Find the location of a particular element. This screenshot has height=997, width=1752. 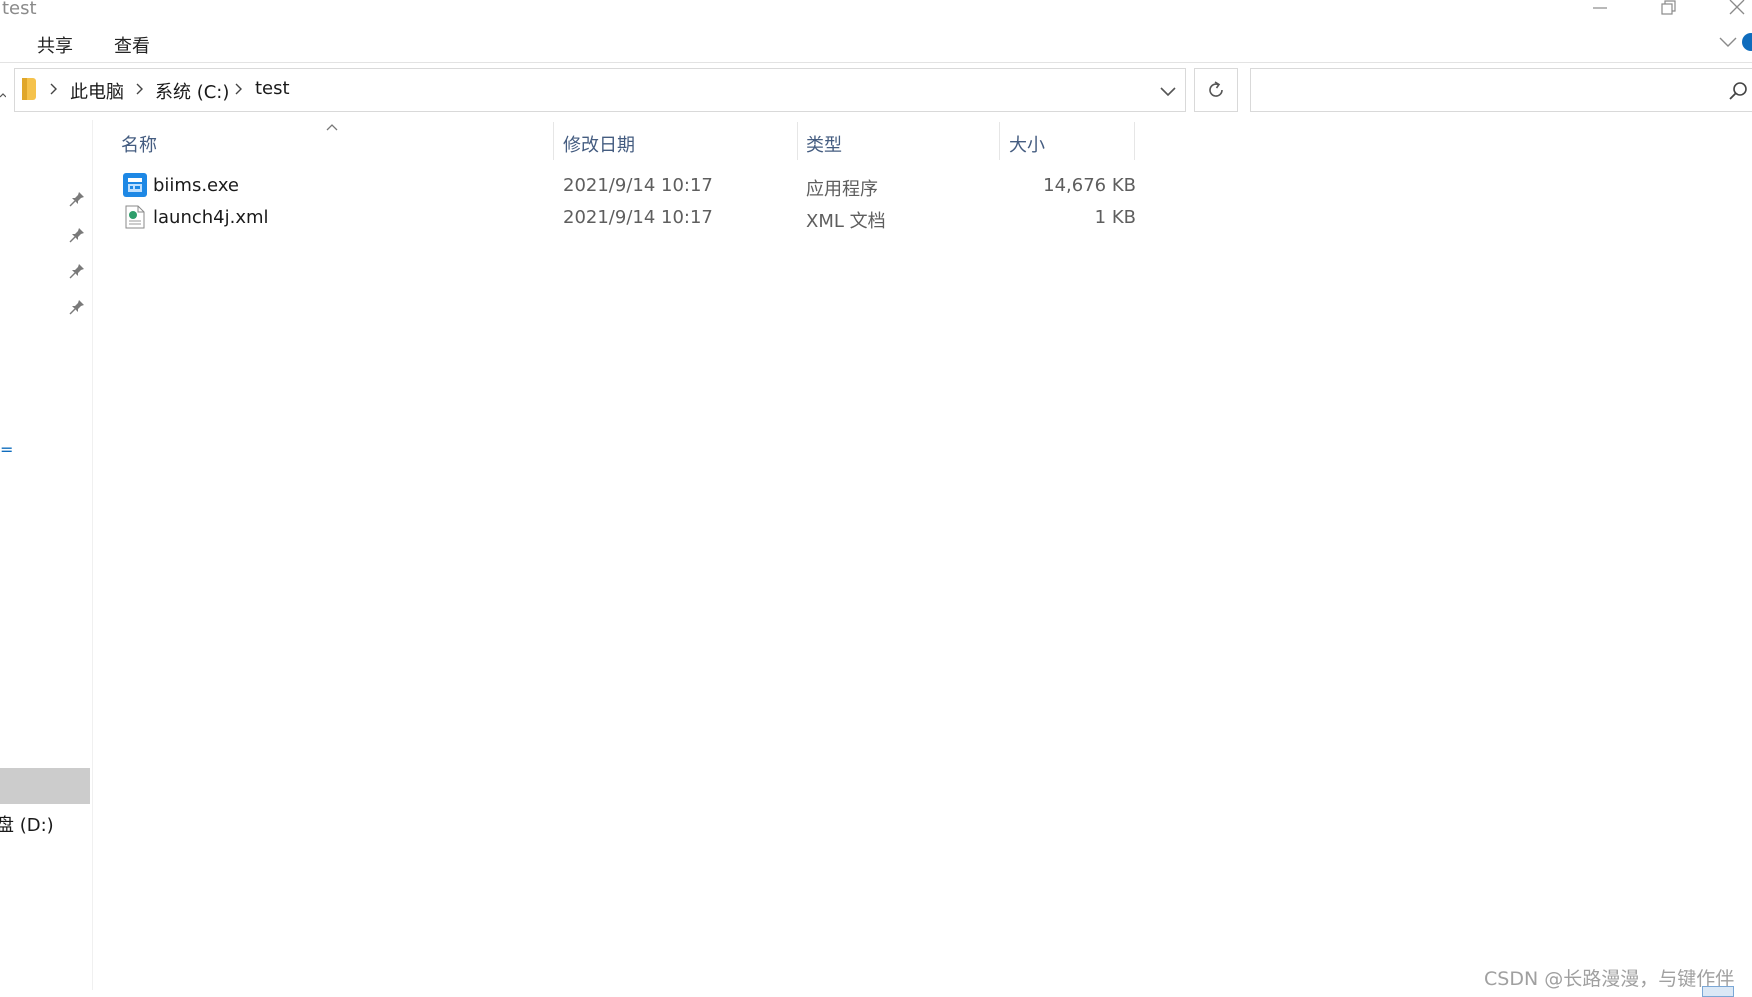

minimize-icon is located at coordinates (1600, 8).